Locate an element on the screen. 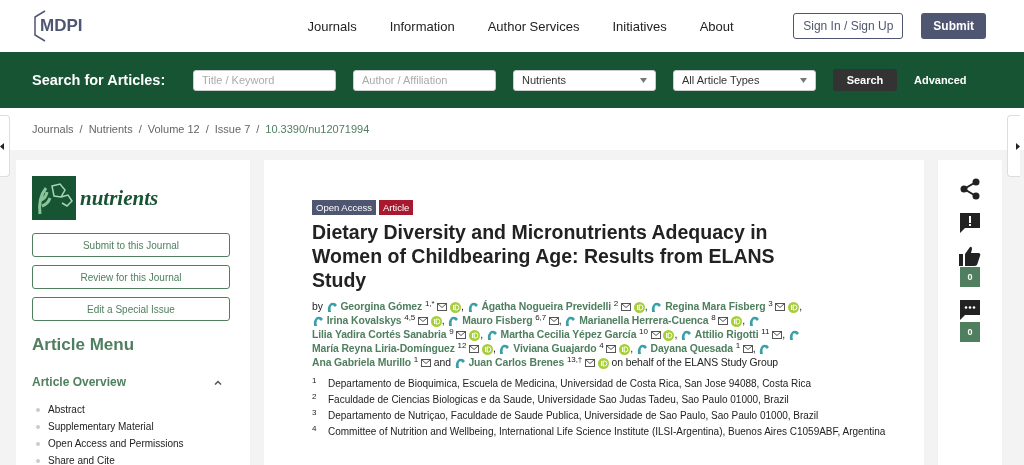 This screenshot has width=1024, height=465. author-list: by Georgina Gómez $^{1,*}$ , Ágatha Nogueira Previdelli $^{2}$ , Regina Mara Fisberg $^{3}$ , Irina Kovalskys $^{4,5}$ , Mauro Fisberg $^{6,7}$ , Marianella Herrera-Cuenca $^{8}$ , Lilia Yadira Cortés Sanabria $^{9}$ , Martha Cecilia Yépez García $^{10}$ , Attilio Rigotti $^{11}$ , María Reyna Liria-Domínguez $^{12}$ , Viviana Guajardo $^{4}$ , Dayana Quesada $^{1}$ , Ana Gabriela Murillo $^{1}$ and Juan Carlos Brenes $^{13,†}$ on behalf of the ELANS Study Group is located at coordinates (562, 335).